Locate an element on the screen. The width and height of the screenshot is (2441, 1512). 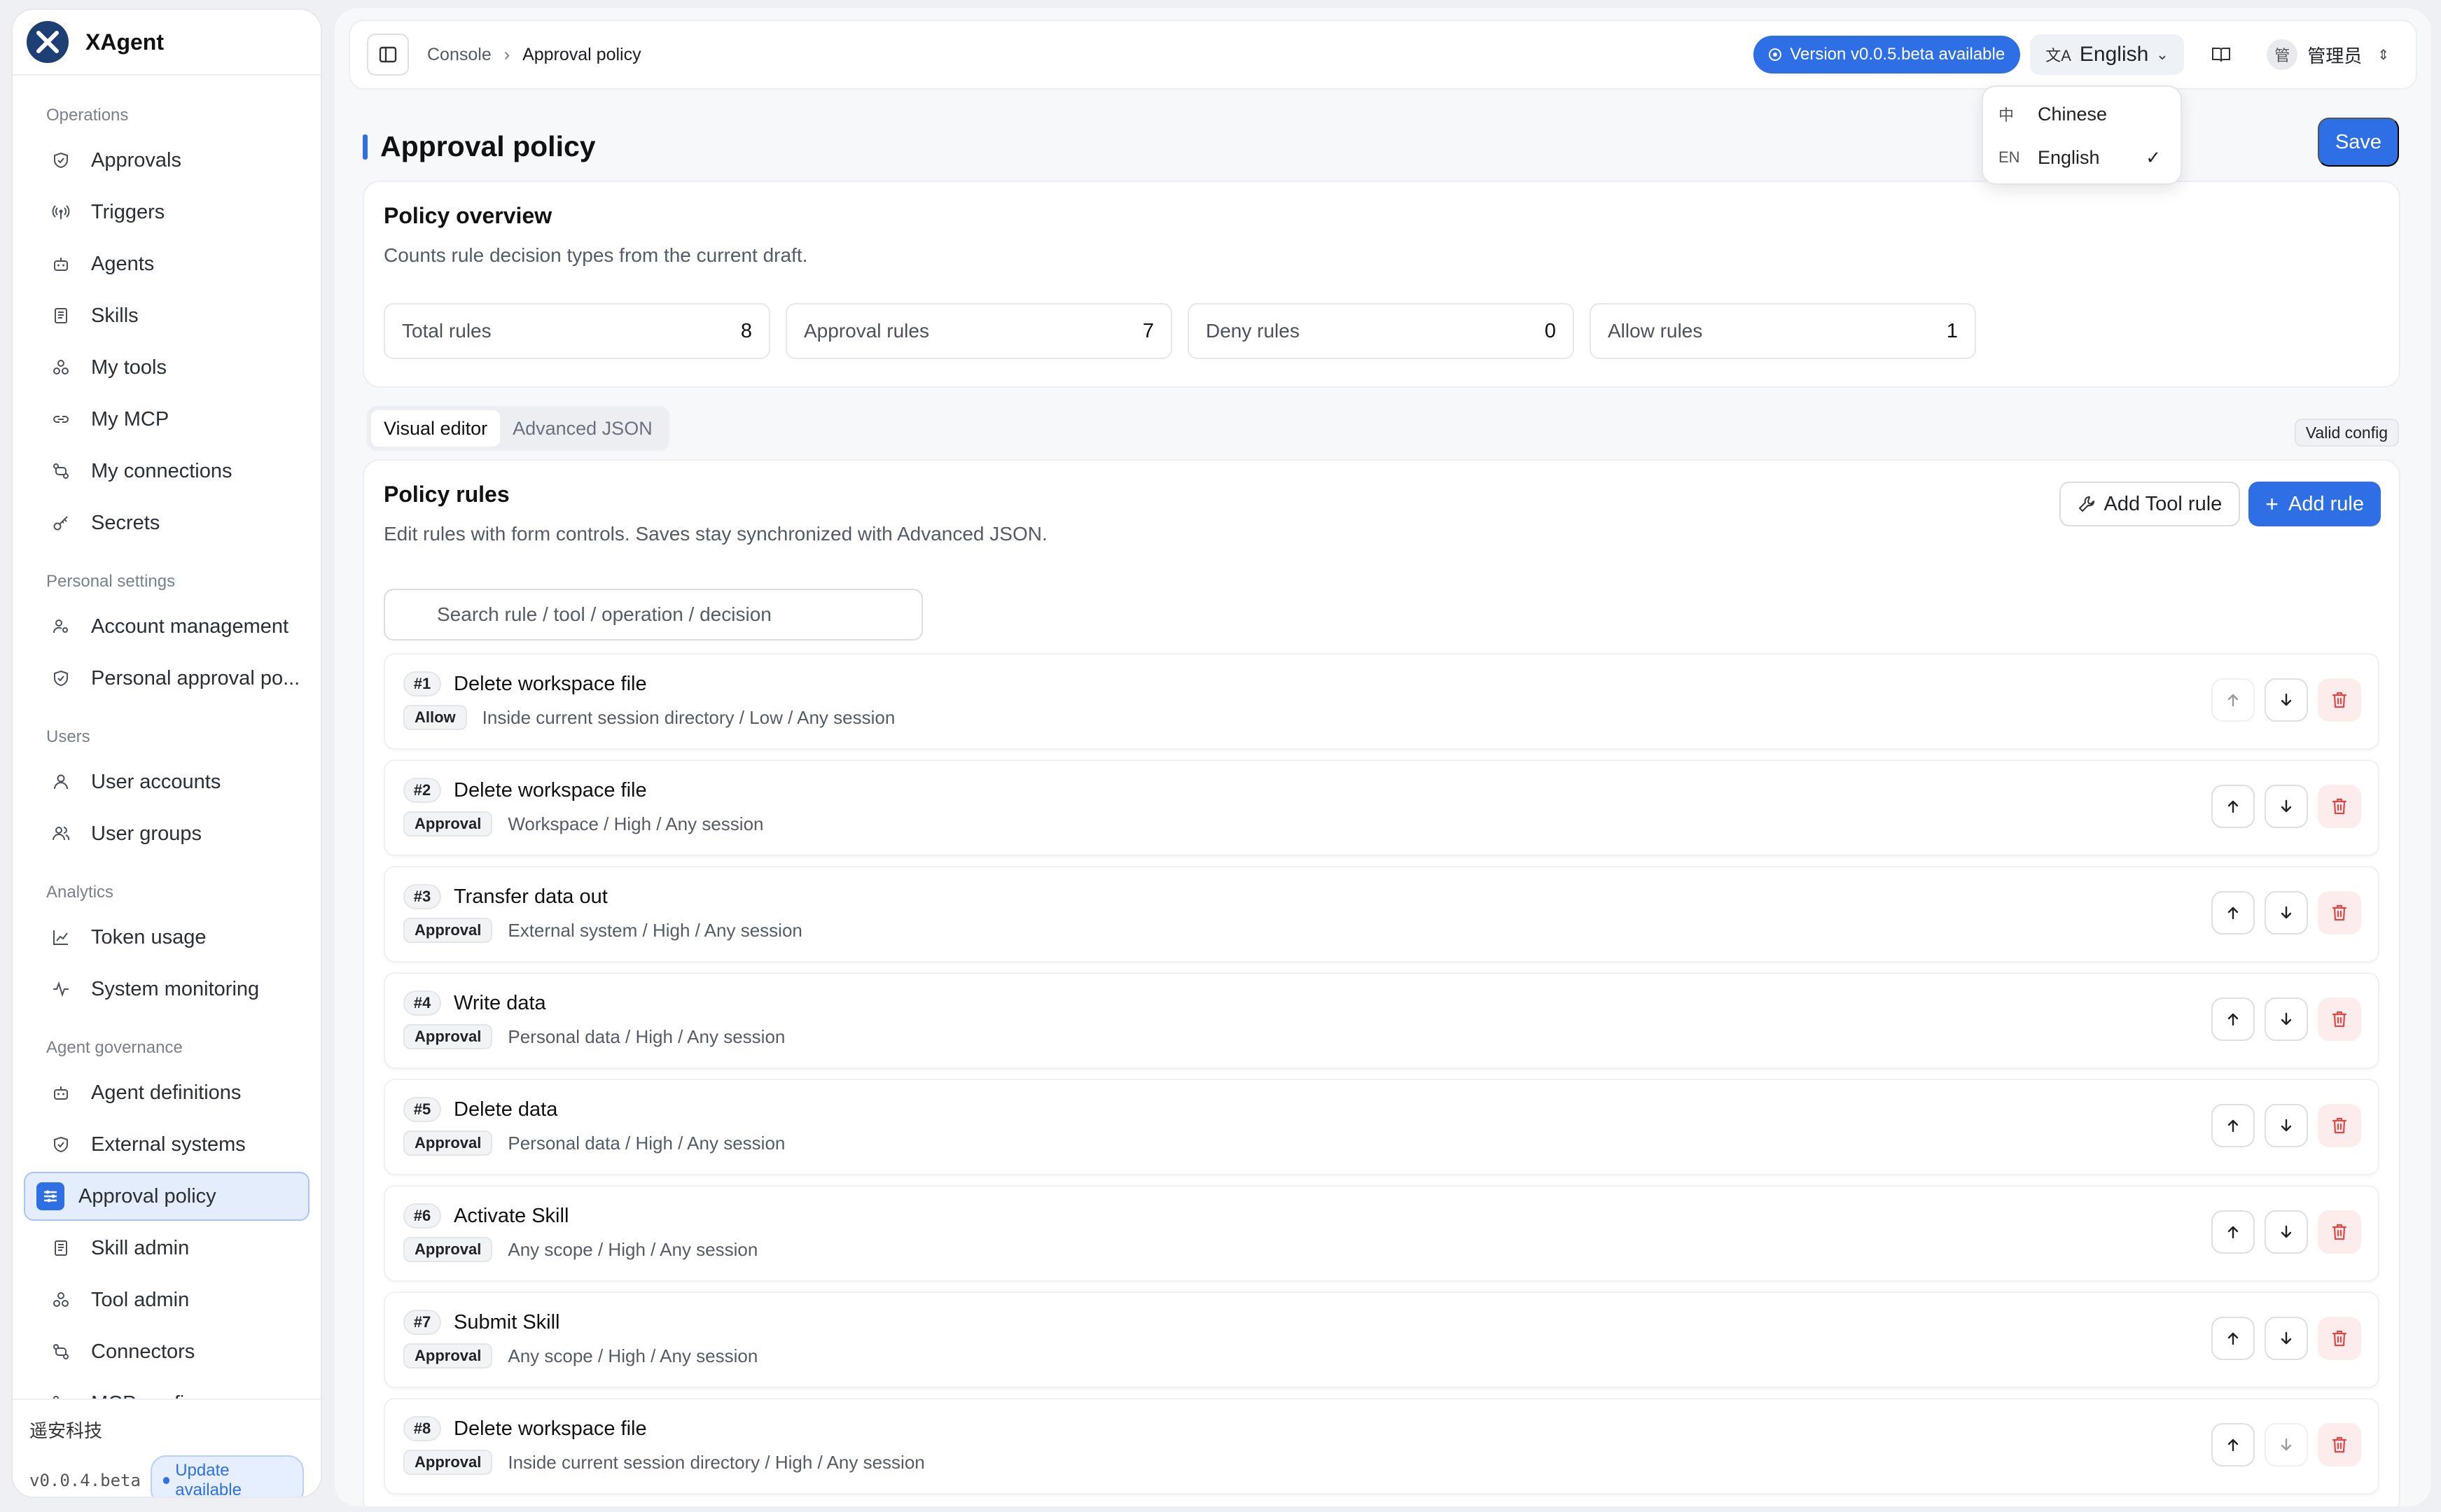
sidebar-toggle-button is located at coordinates (388, 55).